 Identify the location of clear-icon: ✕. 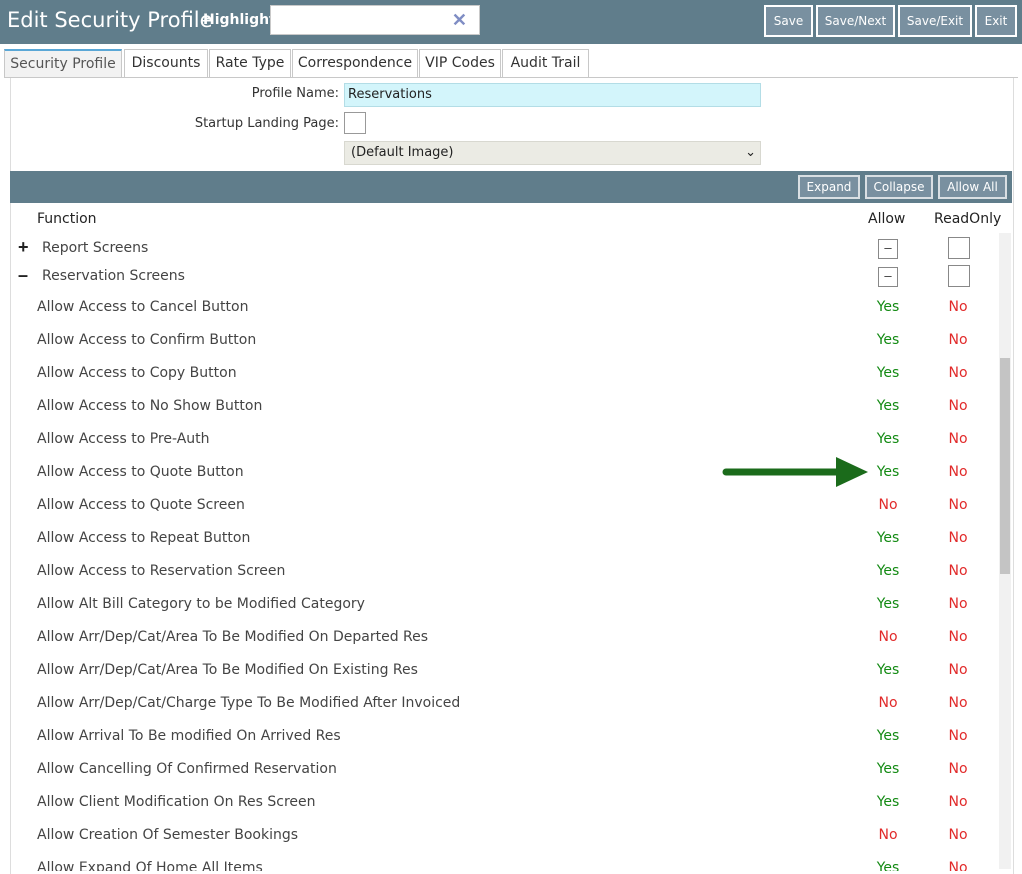
(459, 20).